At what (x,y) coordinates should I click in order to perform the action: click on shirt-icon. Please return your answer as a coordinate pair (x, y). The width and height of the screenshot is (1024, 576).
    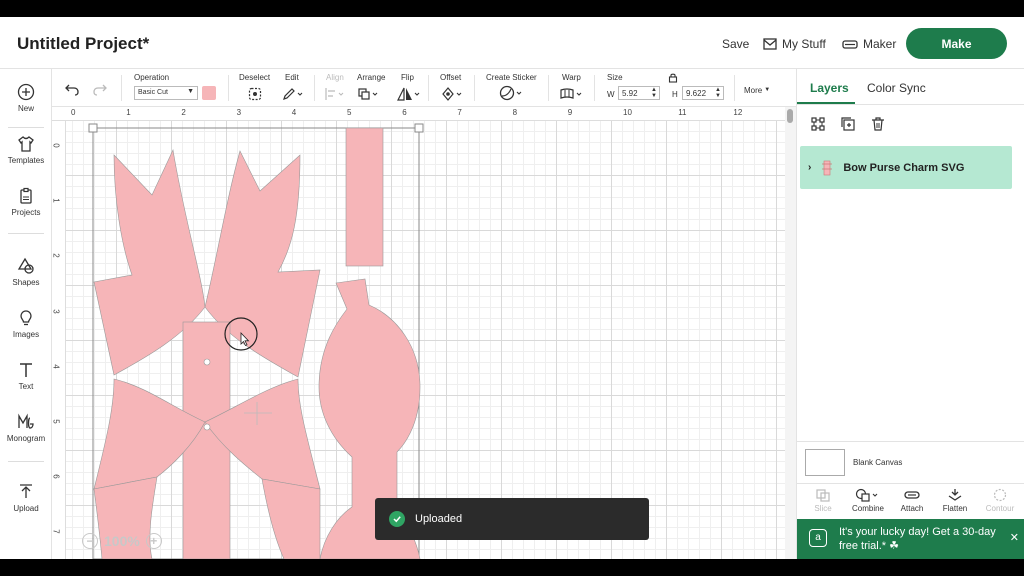
    Looking at the image, I should click on (26, 144).